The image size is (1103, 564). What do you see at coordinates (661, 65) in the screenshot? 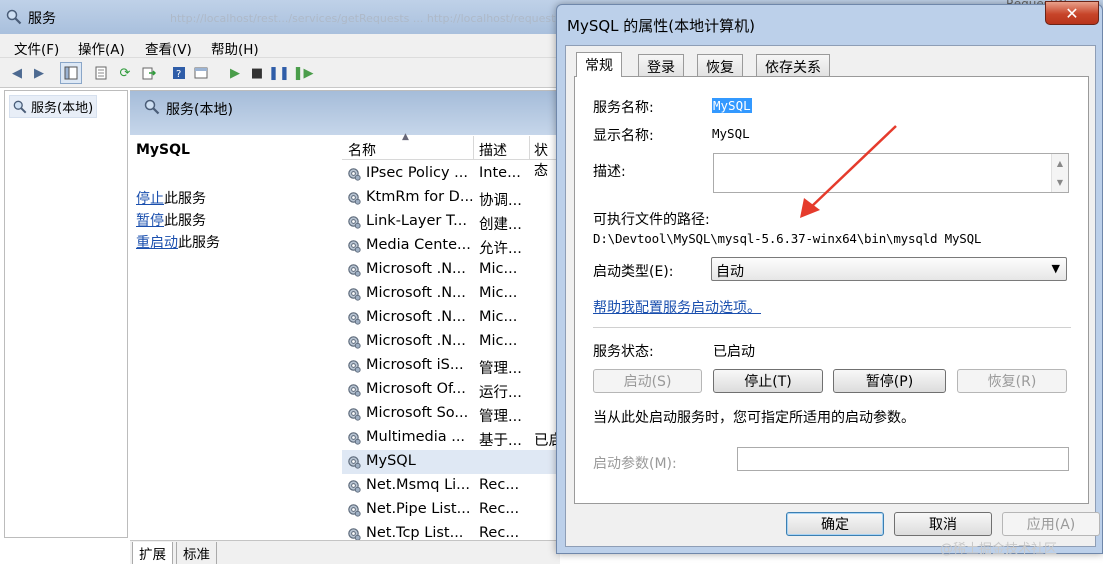
I see `tab-logon: 登录` at bounding box center [661, 65].